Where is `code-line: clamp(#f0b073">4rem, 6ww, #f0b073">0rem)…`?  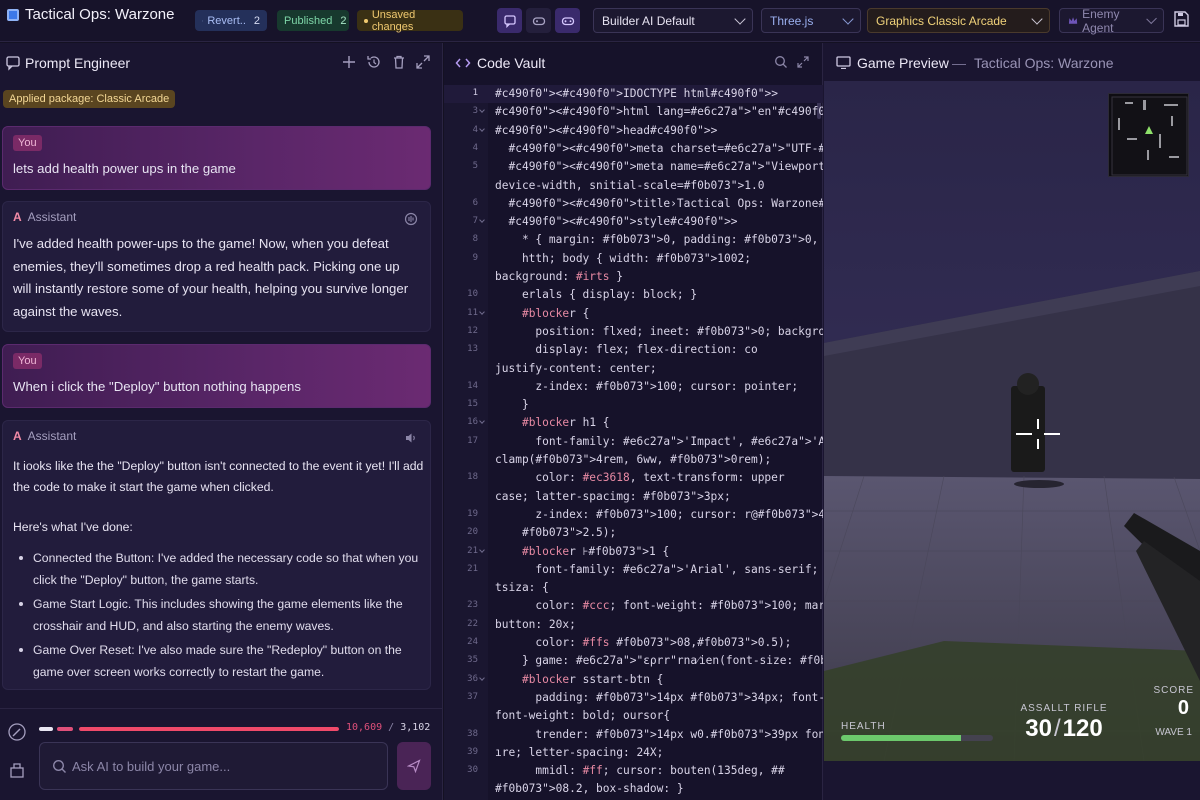 code-line: clamp(#f0b073">4rem, 6ww, #f0b073">0rem)… is located at coordinates (633, 460).